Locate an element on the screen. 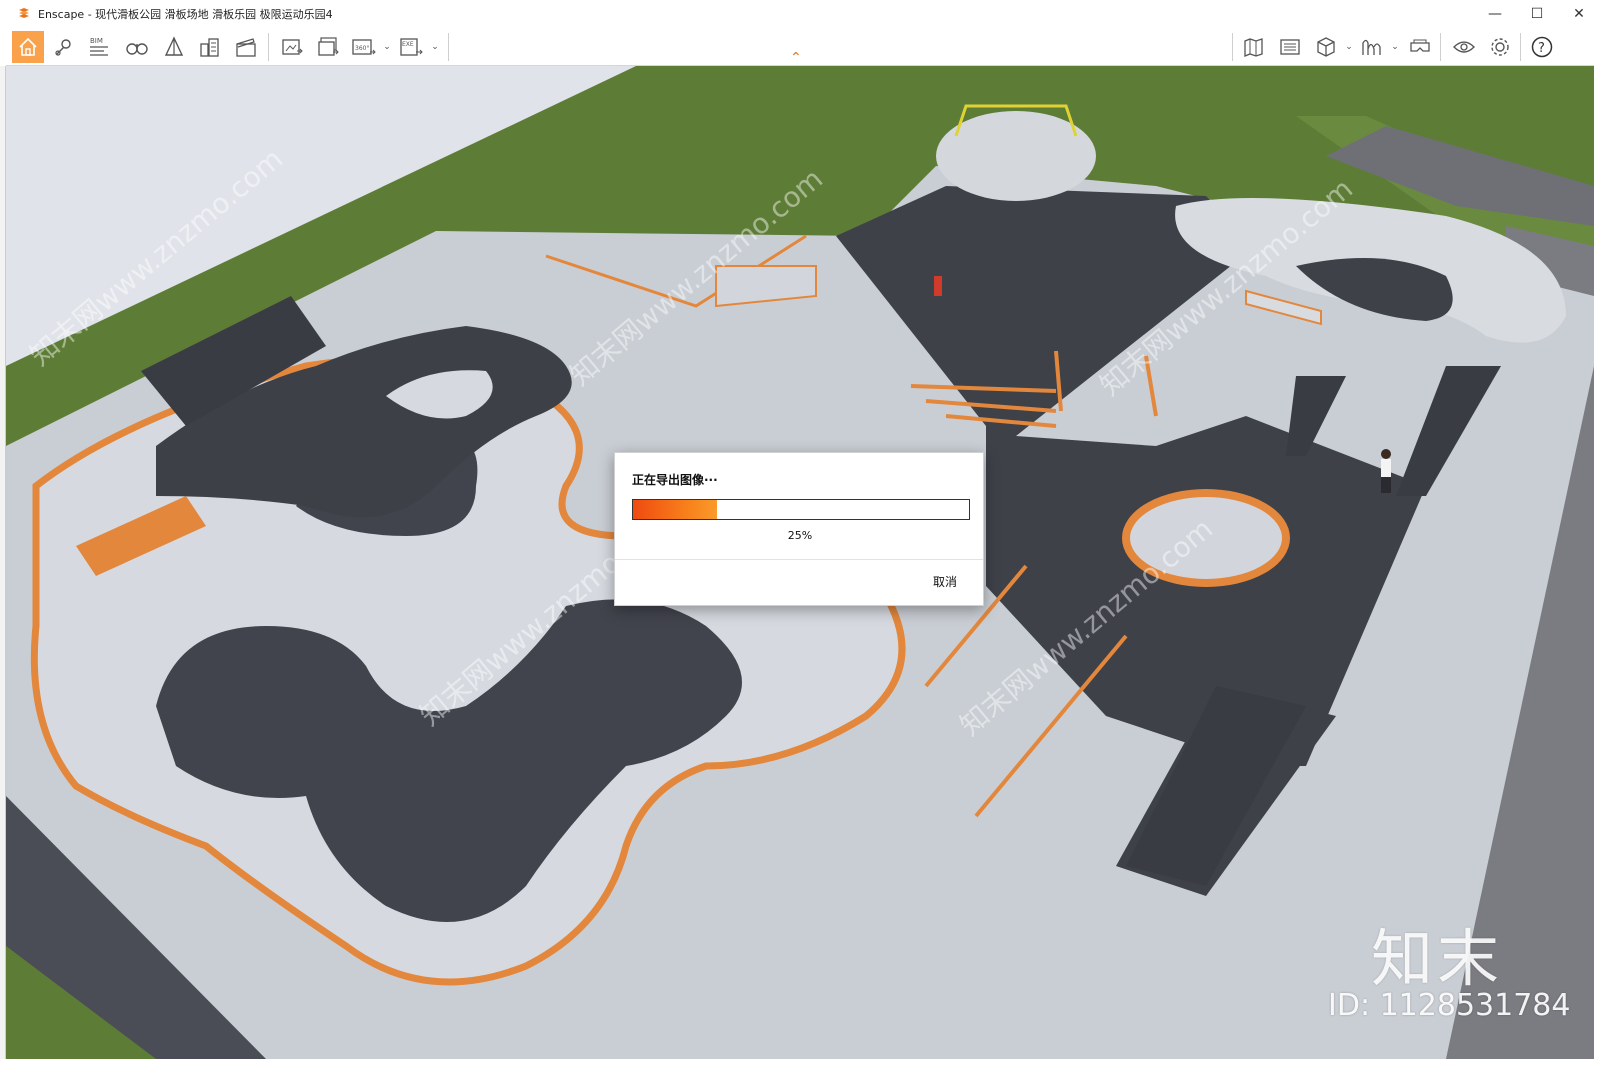  settings-button is located at coordinates (1500, 47).